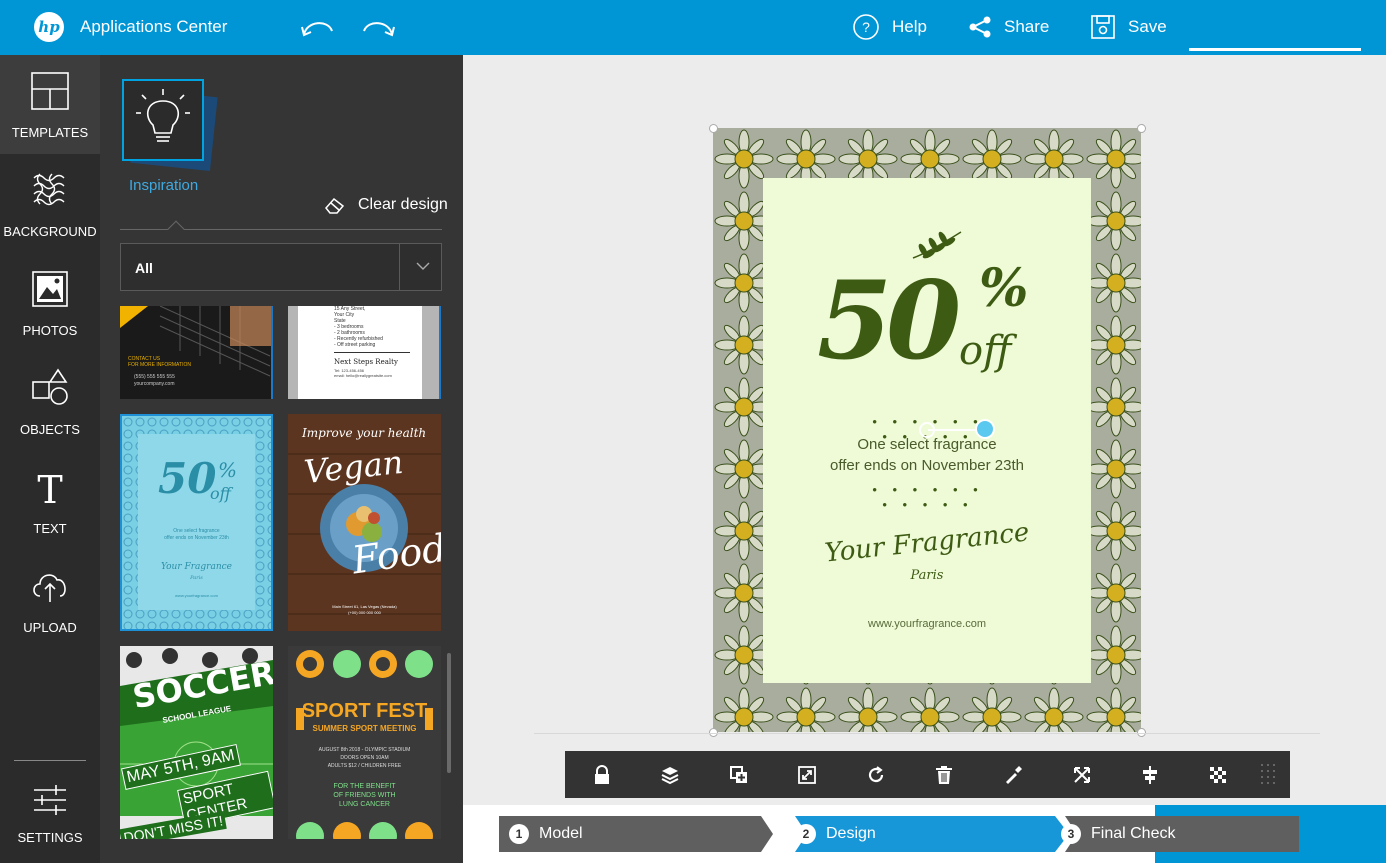  What do you see at coordinates (602, 775) in the screenshot?
I see `lock-button` at bounding box center [602, 775].